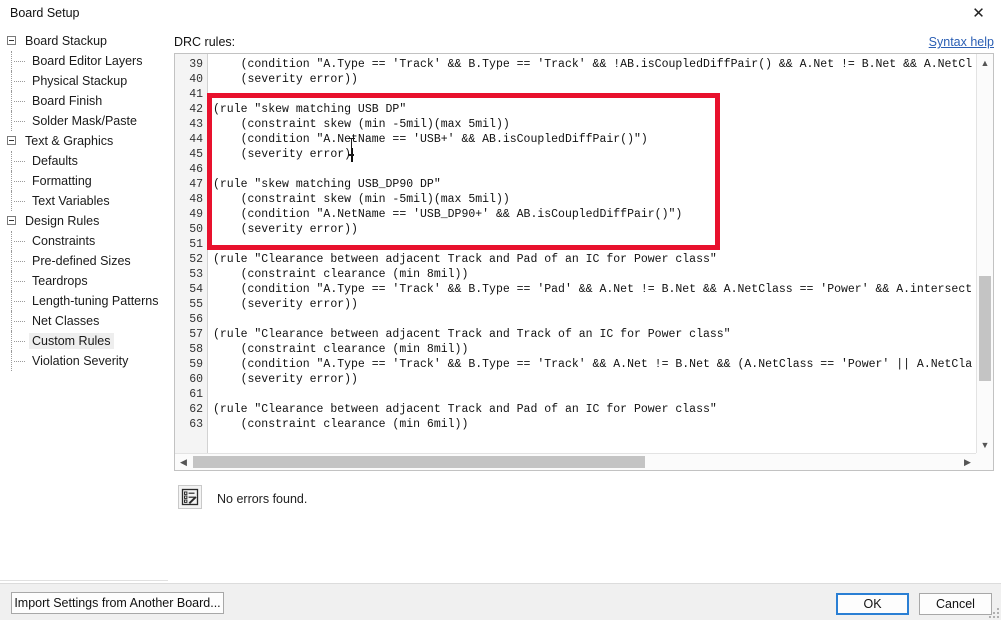  I want to click on sidebar-item-physical-stackup: Physical Stackup, so click(84, 81).